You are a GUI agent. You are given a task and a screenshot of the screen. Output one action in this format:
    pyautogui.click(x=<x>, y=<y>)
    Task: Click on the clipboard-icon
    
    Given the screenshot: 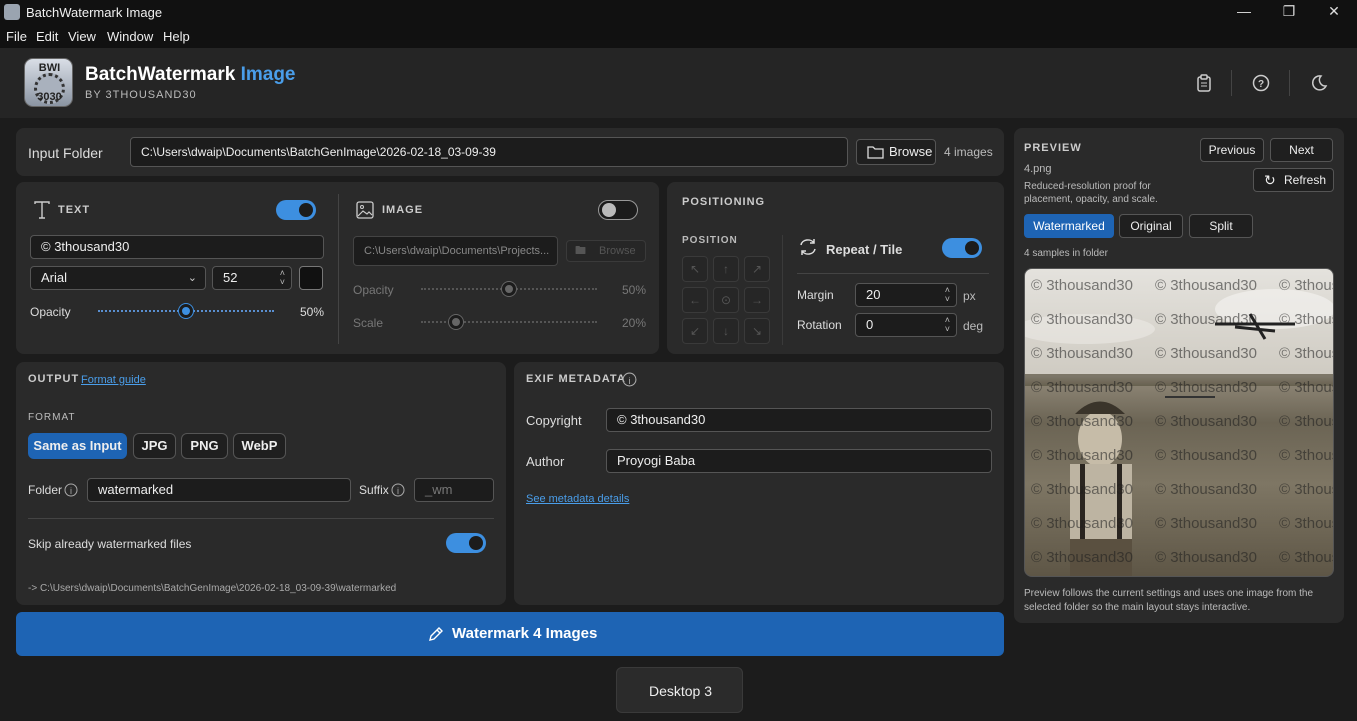 What is the action you would take?
    pyautogui.click(x=1204, y=83)
    